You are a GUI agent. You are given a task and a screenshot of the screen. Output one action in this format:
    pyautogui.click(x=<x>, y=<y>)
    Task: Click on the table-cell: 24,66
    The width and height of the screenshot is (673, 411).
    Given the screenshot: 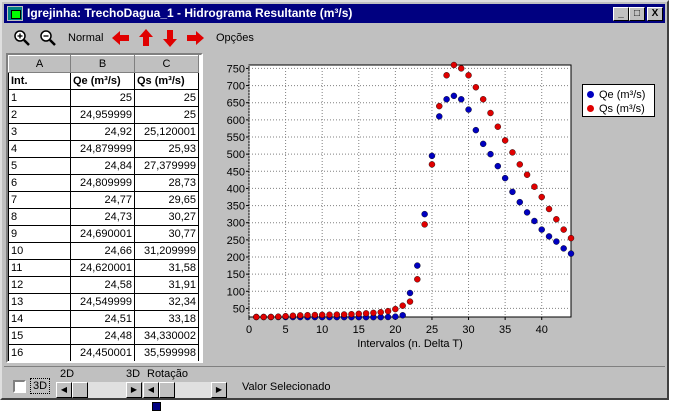 What is the action you would take?
    pyautogui.click(x=102, y=251)
    